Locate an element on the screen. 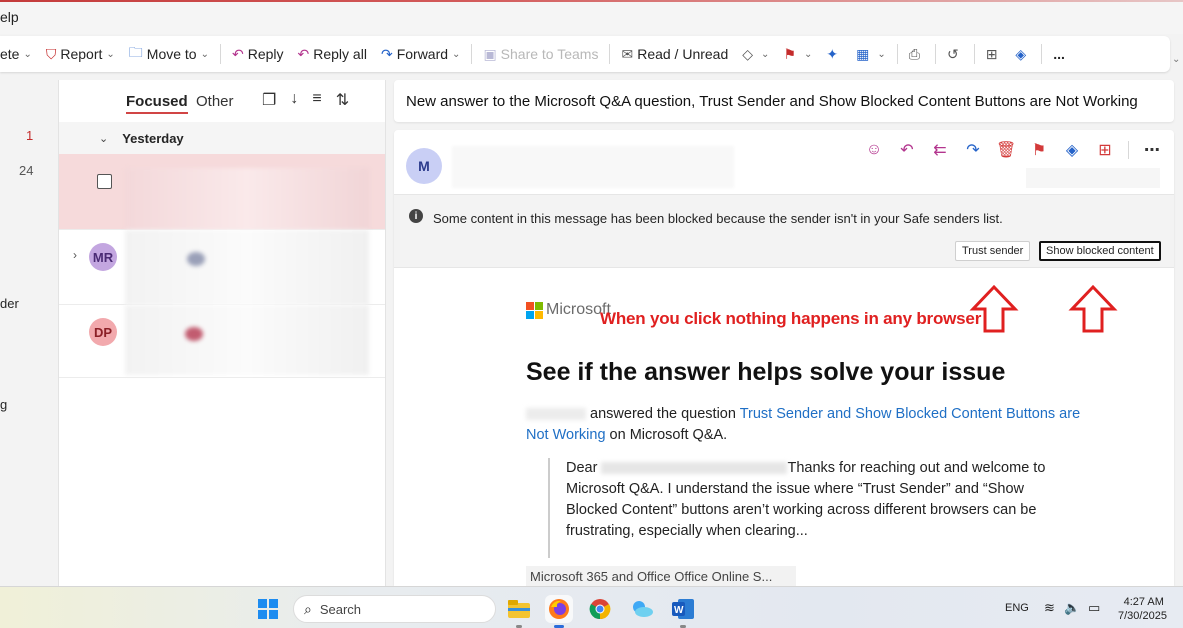 Image resolution: width=1183 pixels, height=628 pixels. forward-button: ↷ Forward ⌄ is located at coordinates (420, 54).